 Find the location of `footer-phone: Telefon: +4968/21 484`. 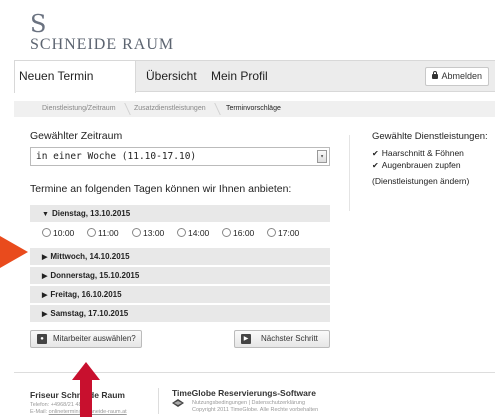

footer-phone: Telefon: +4968/21 484 is located at coordinates (57, 405).